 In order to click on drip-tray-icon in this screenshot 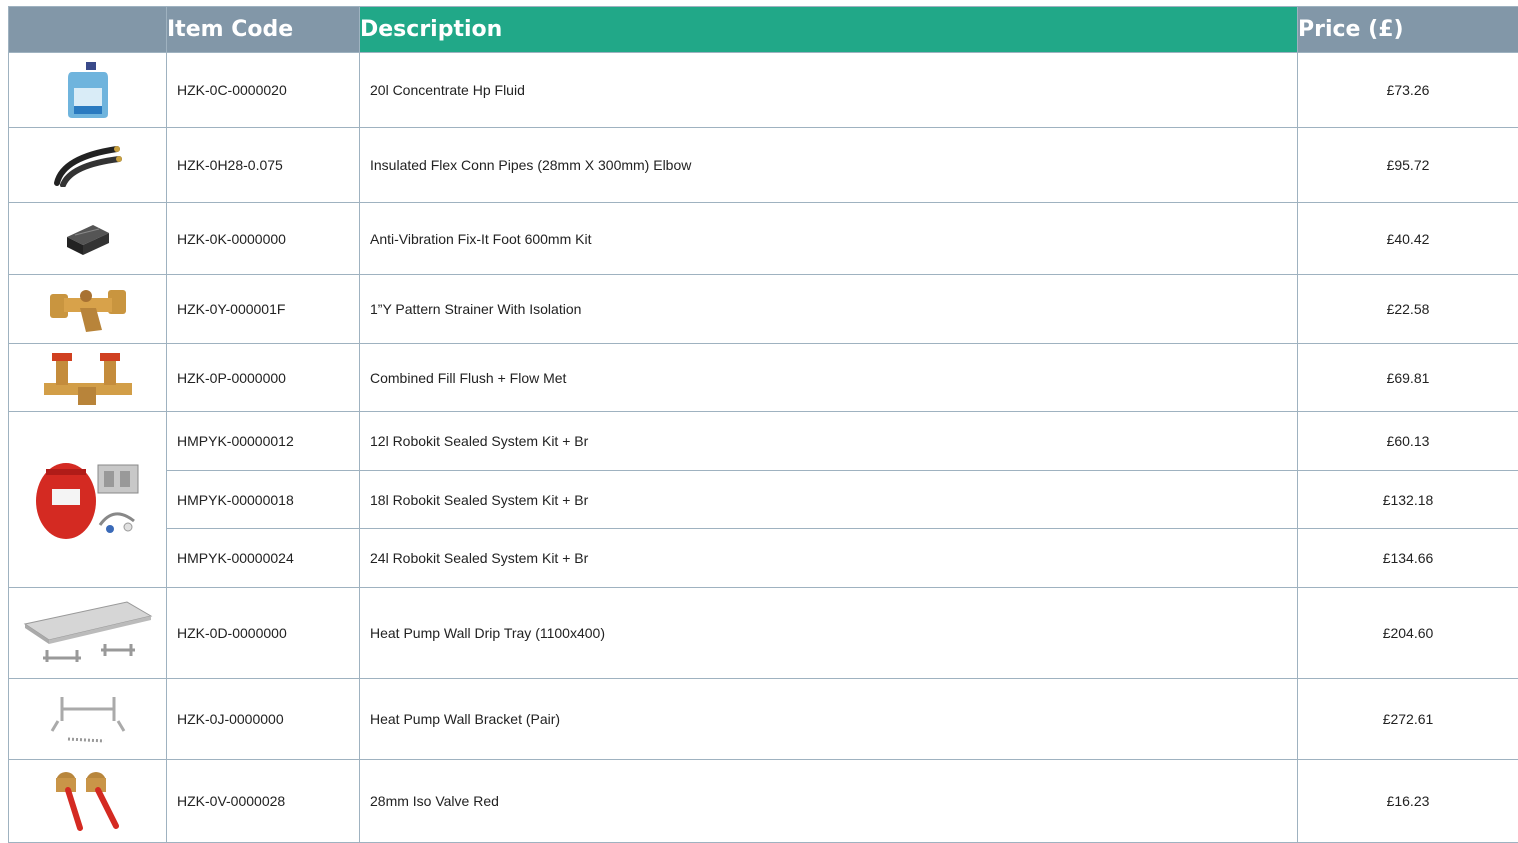, I will do `click(87, 633)`.